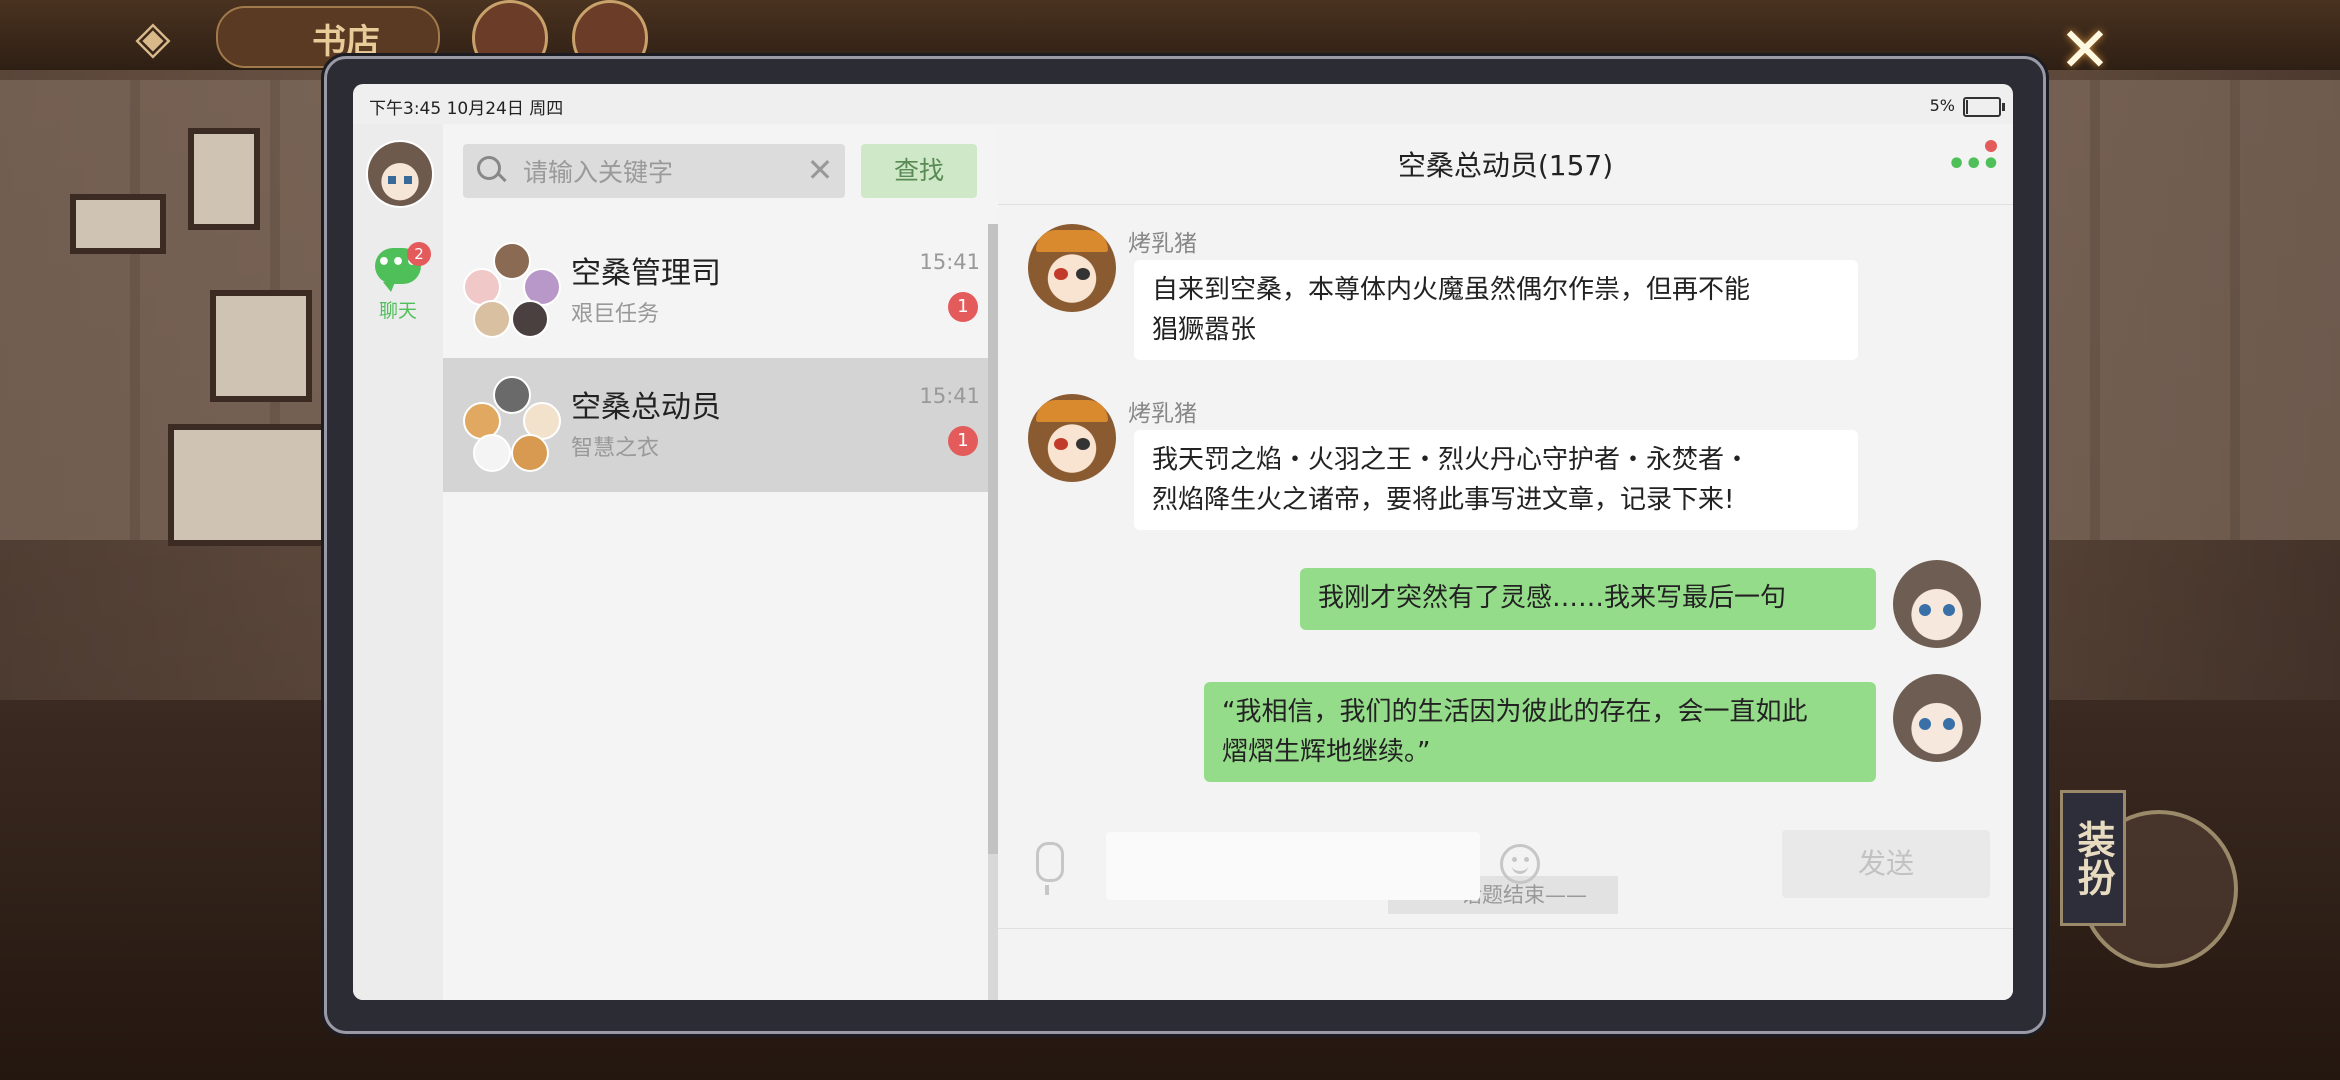  Describe the element at coordinates (1443, 500) in the screenshot. I see `message-line: 烈焰降生火之诸帝，要将此事写进文章，记录下来!` at that location.